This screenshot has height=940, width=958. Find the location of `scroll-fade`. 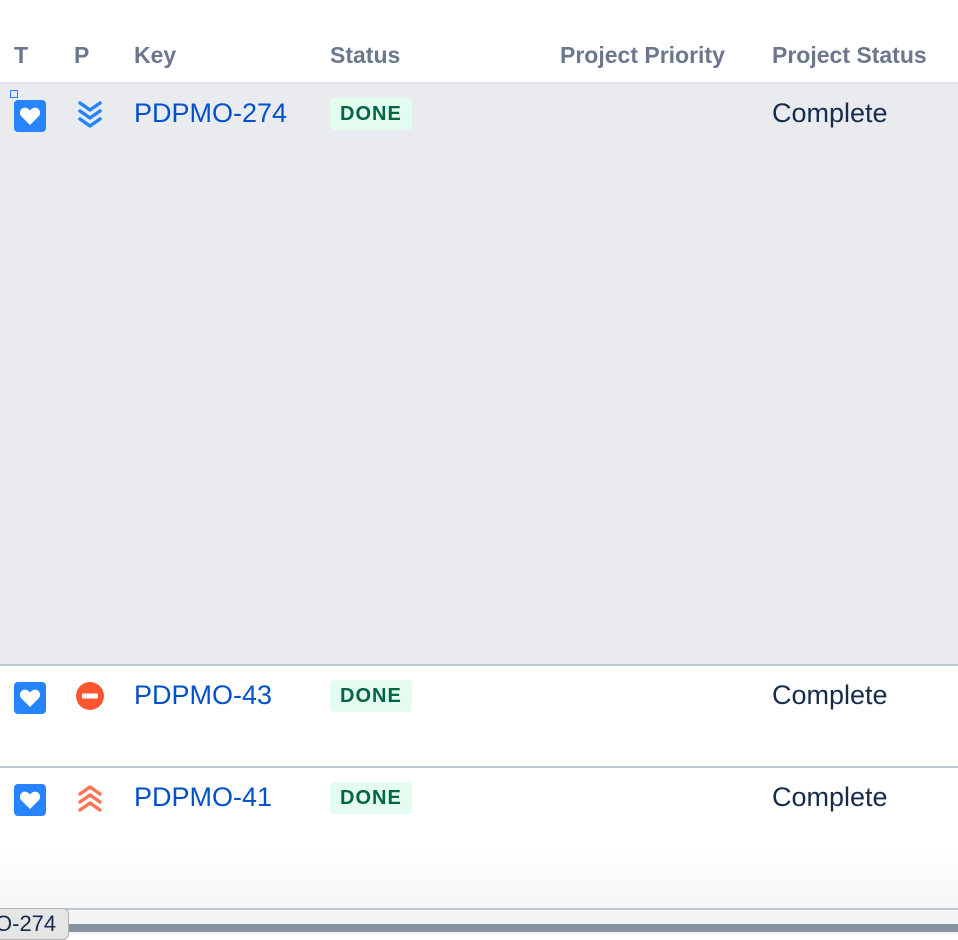

scroll-fade is located at coordinates (479, 880).